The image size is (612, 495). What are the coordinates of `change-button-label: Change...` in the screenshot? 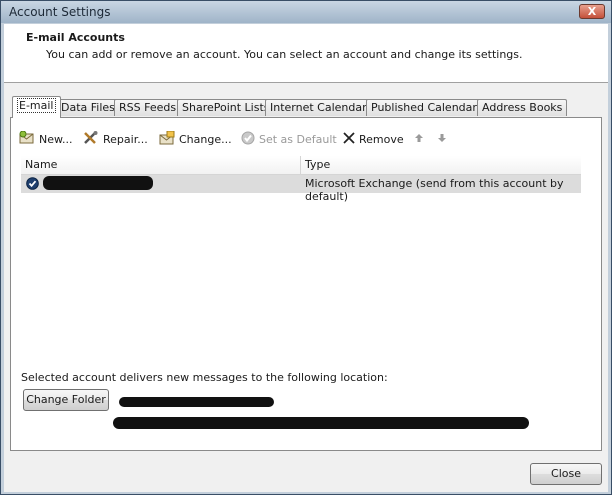 It's located at (205, 139).